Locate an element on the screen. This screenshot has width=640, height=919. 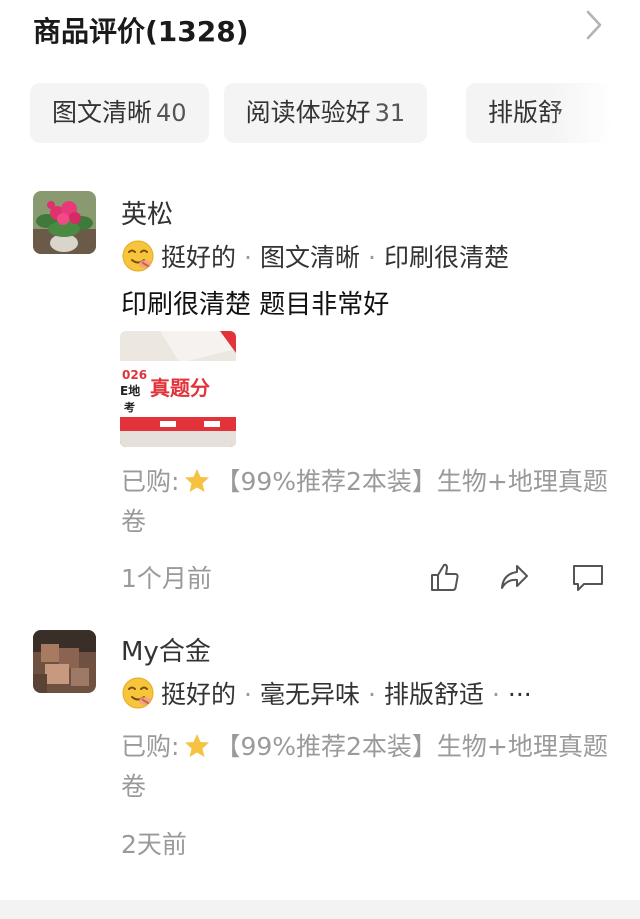
photo-text-year: 026 is located at coordinates (134, 375).